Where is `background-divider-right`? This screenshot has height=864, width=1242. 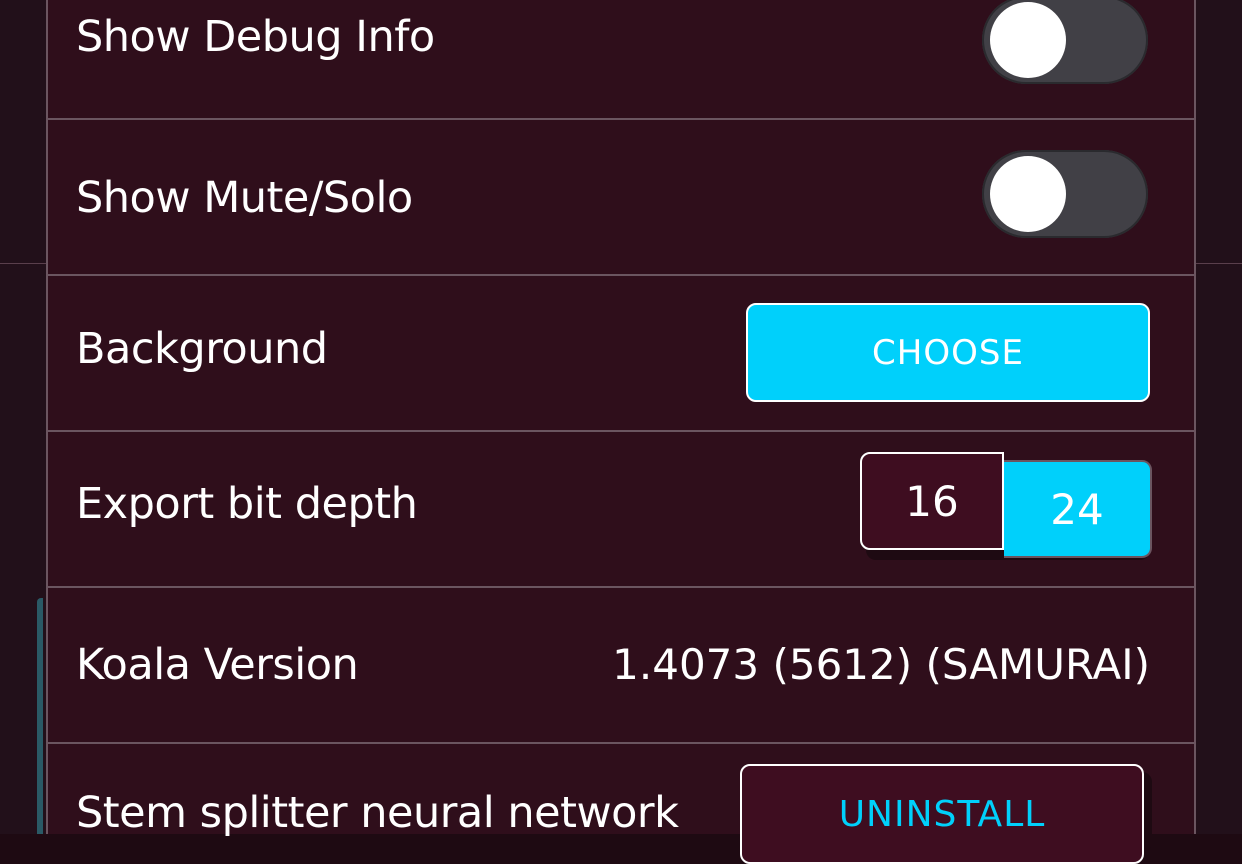
background-divider-right is located at coordinates (1219, 263).